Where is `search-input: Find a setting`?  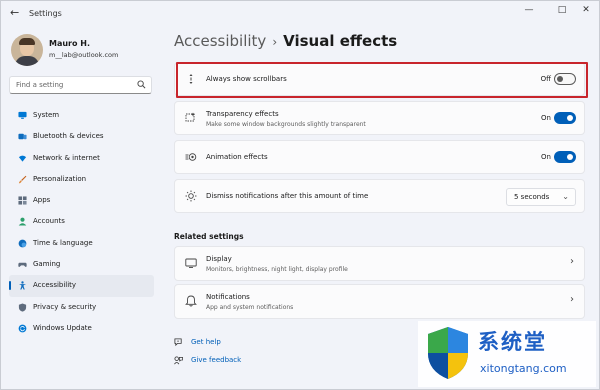
search-input: Find a setting is located at coordinates (80, 85).